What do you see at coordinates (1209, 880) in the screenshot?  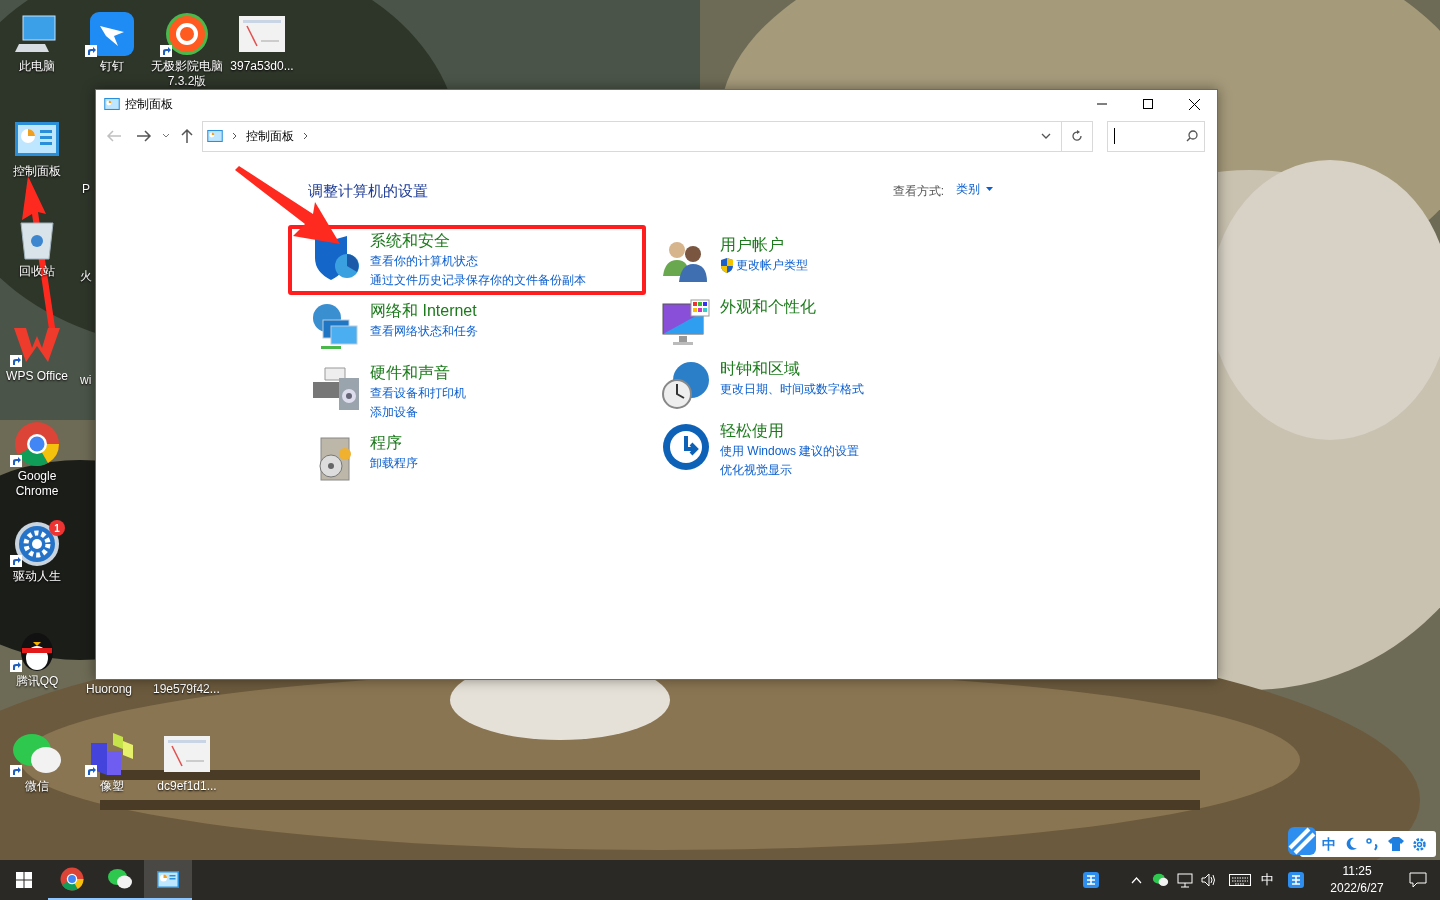 I see `volume-icon` at bounding box center [1209, 880].